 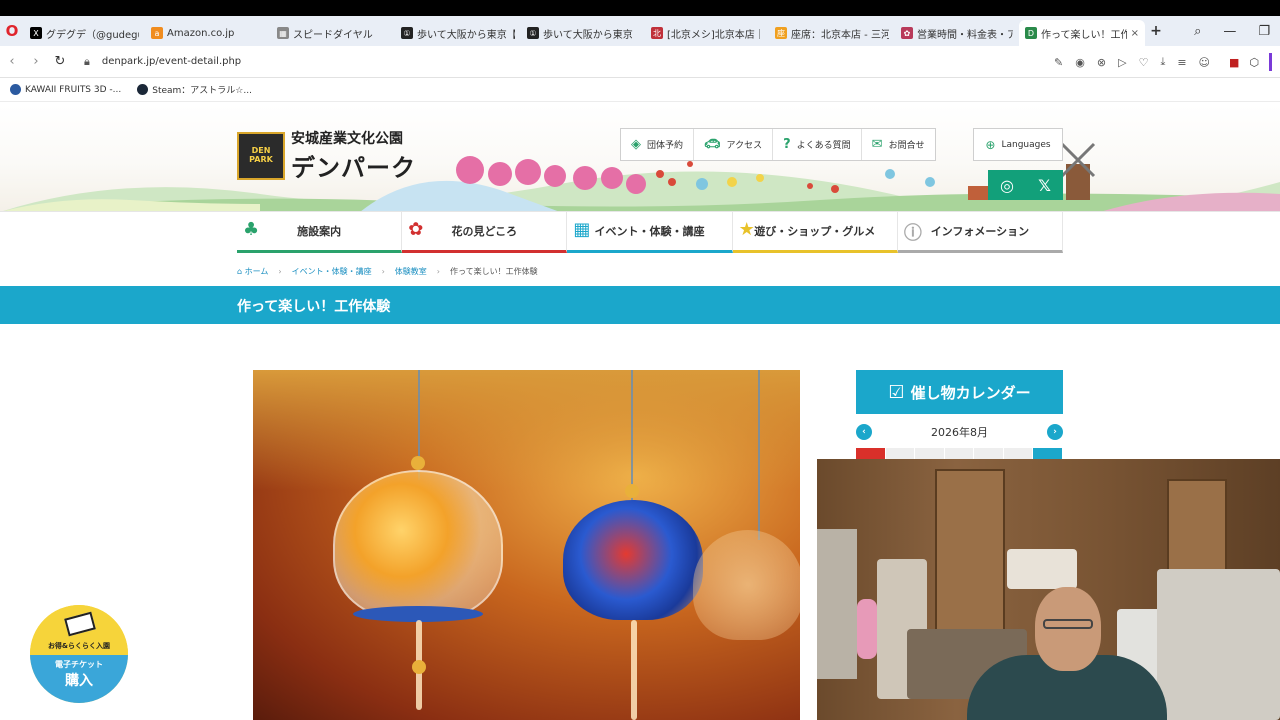 I want to click on extensions: ■ ⬡, so click(x=1250, y=62).